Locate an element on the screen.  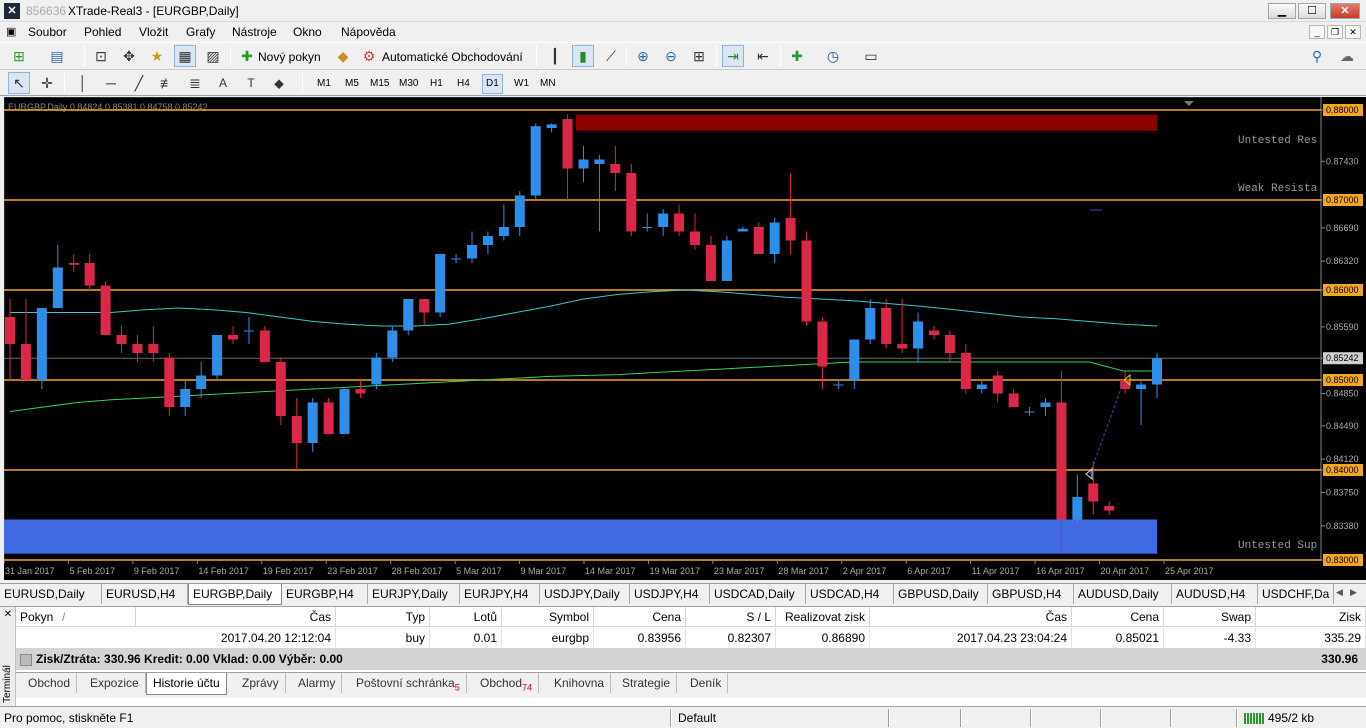
tab-expozice: Expozice is located at coordinates (115, 683).